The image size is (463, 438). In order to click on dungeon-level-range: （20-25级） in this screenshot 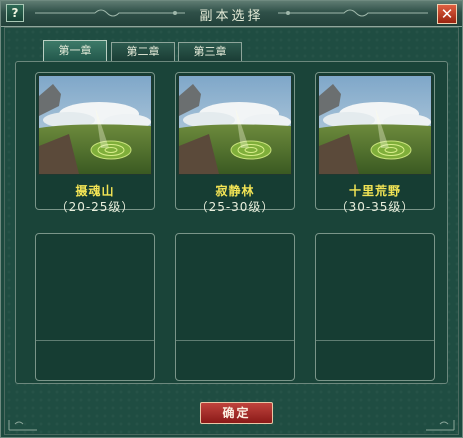, I will do `click(95, 207)`.